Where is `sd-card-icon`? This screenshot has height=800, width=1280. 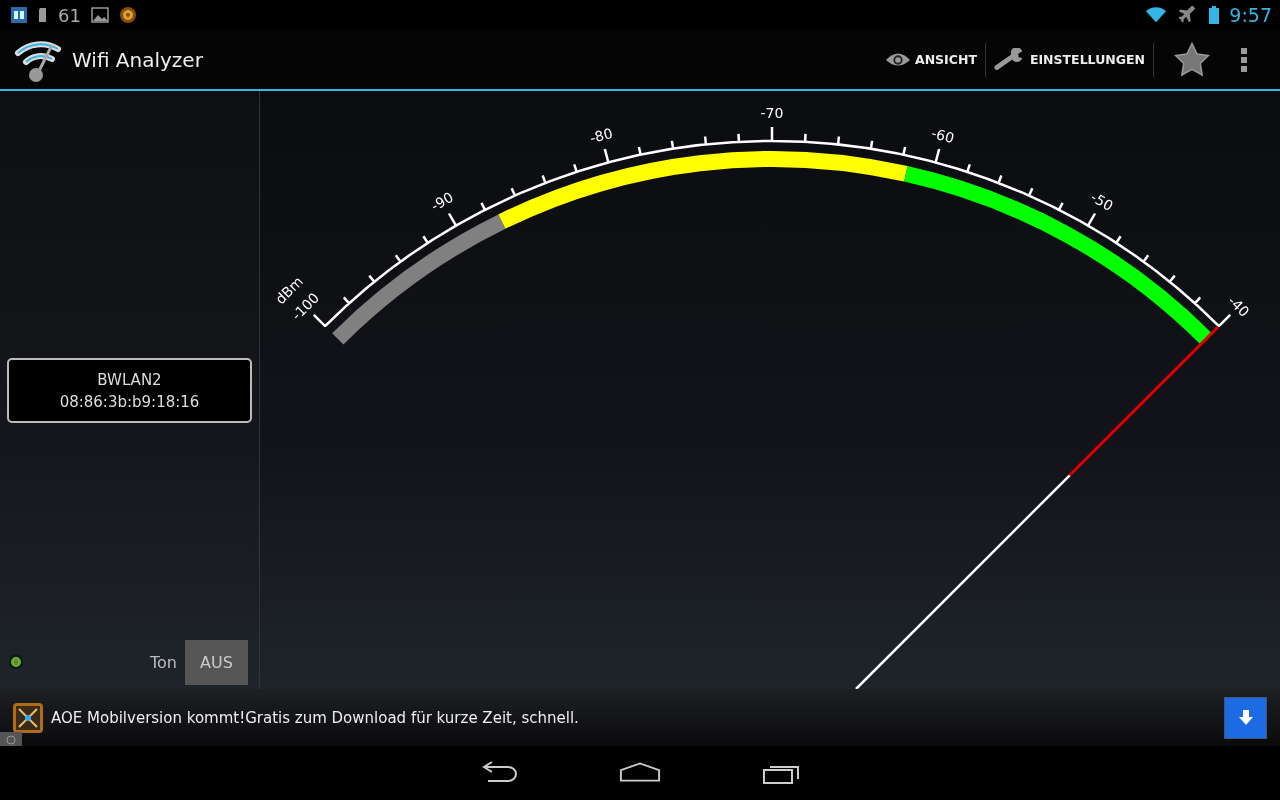 sd-card-icon is located at coordinates (43, 15).